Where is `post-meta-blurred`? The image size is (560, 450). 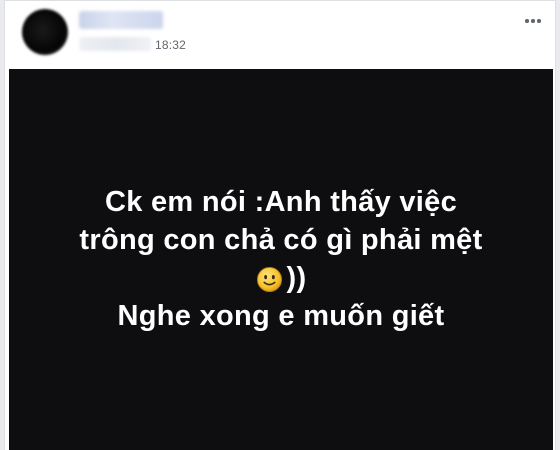
post-meta-blurred is located at coordinates (115, 44).